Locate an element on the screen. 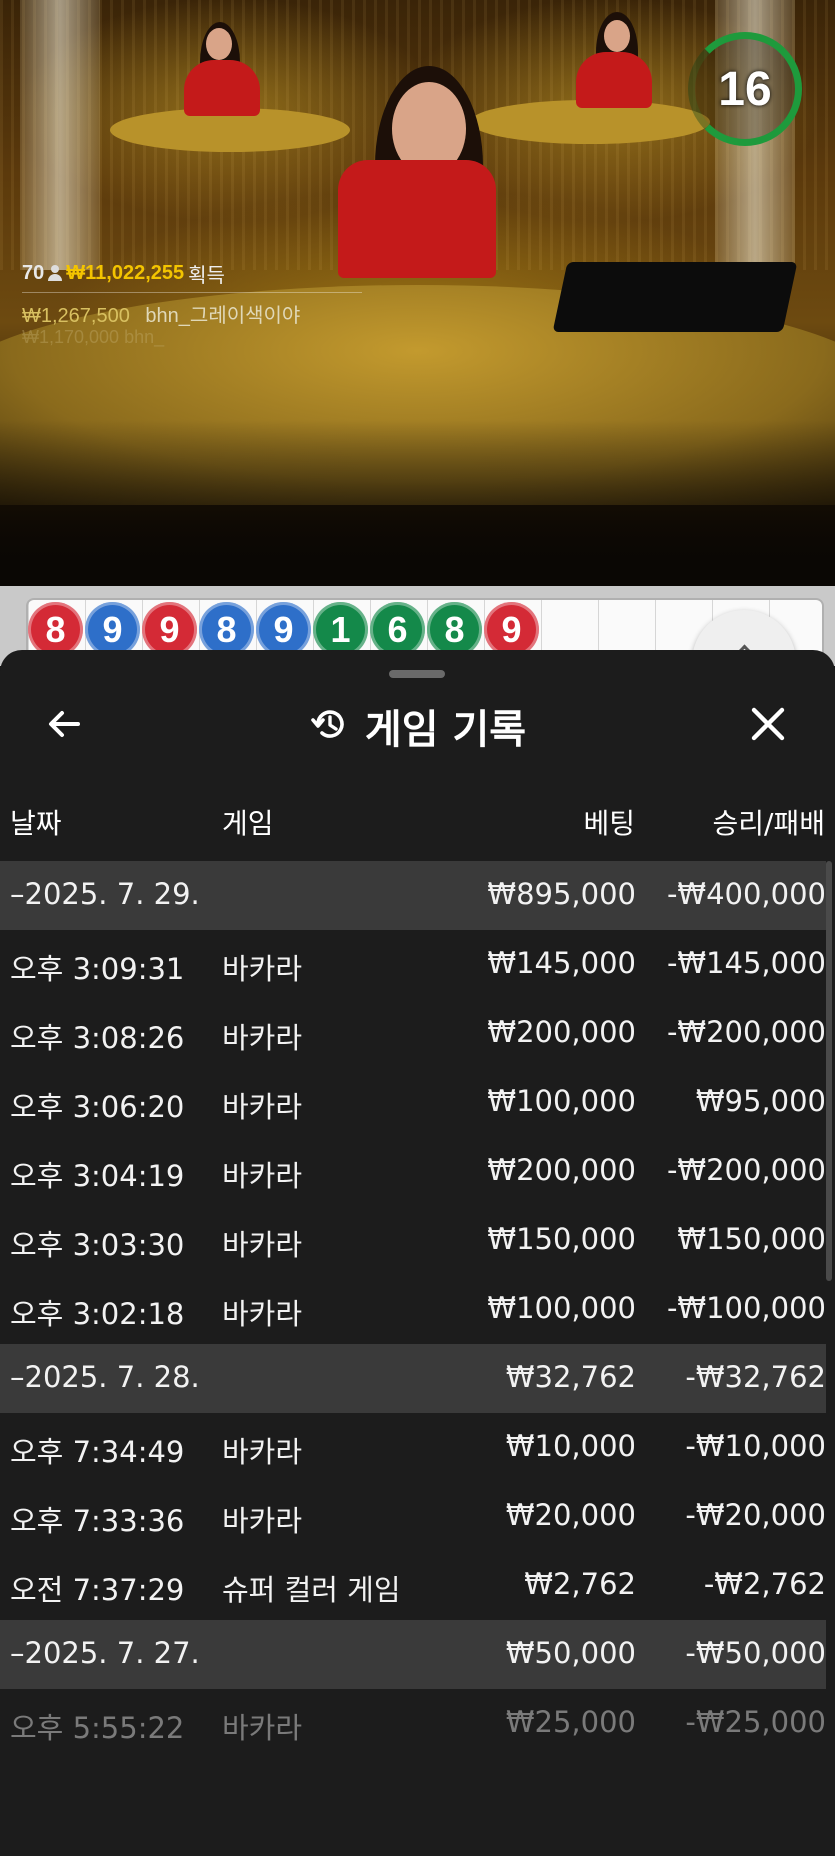 The height and width of the screenshot is (1856, 835). history-row: 오후 3:09:31 바카라 ₩145,000 -₩145,000 is located at coordinates (413, 964).